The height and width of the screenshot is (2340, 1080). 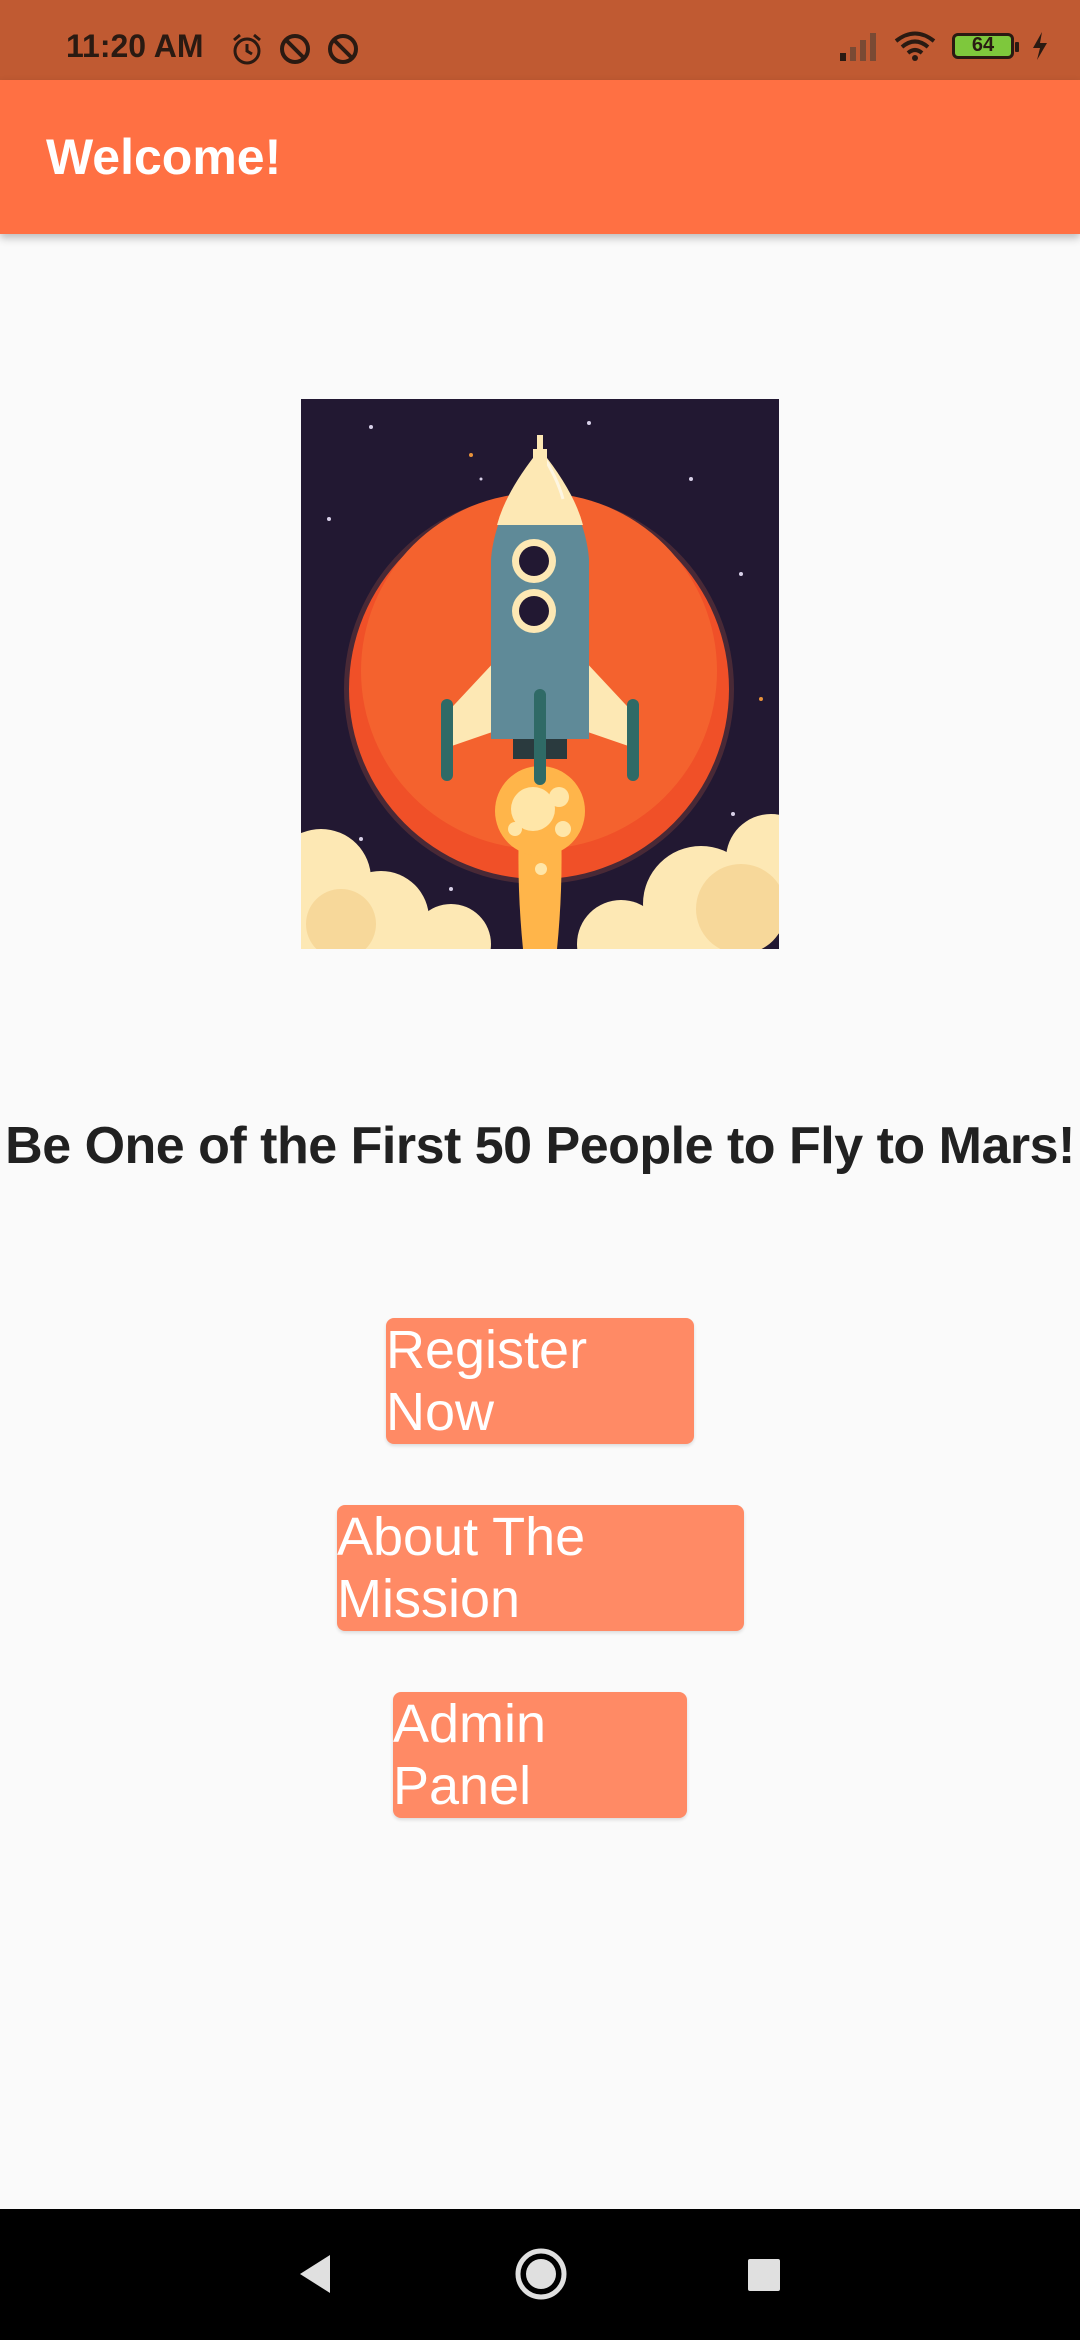 I want to click on register-now-button: Register Now, so click(x=540, y=1381).